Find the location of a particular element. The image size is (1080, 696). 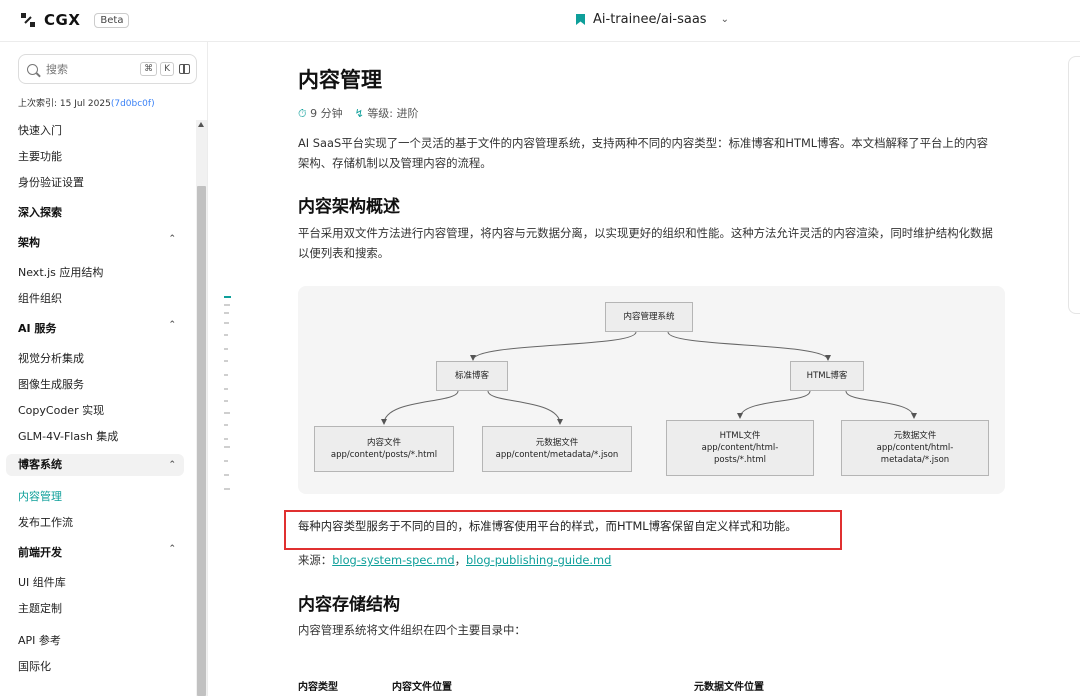

sidebar-item-glm: GLM-4V-Flash 集成 is located at coordinates (68, 436).